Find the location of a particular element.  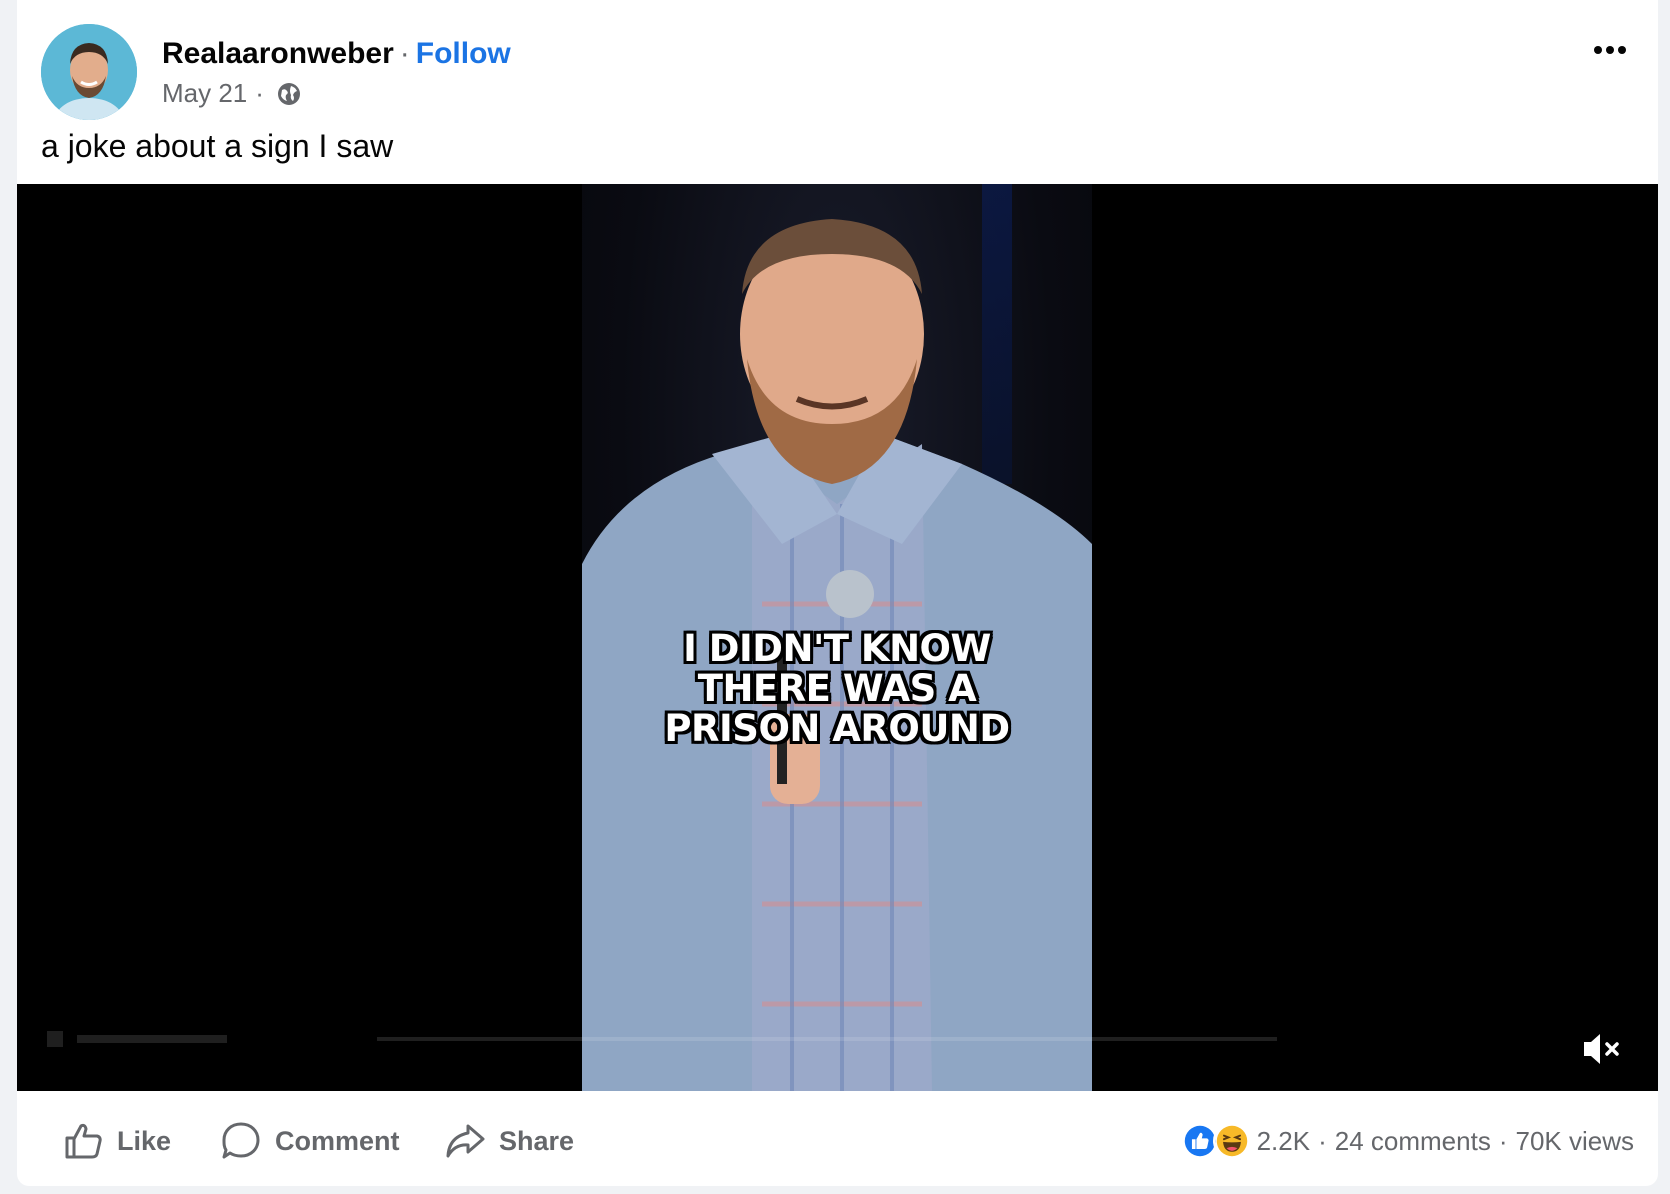

share-label: Share is located at coordinates (537, 1140).